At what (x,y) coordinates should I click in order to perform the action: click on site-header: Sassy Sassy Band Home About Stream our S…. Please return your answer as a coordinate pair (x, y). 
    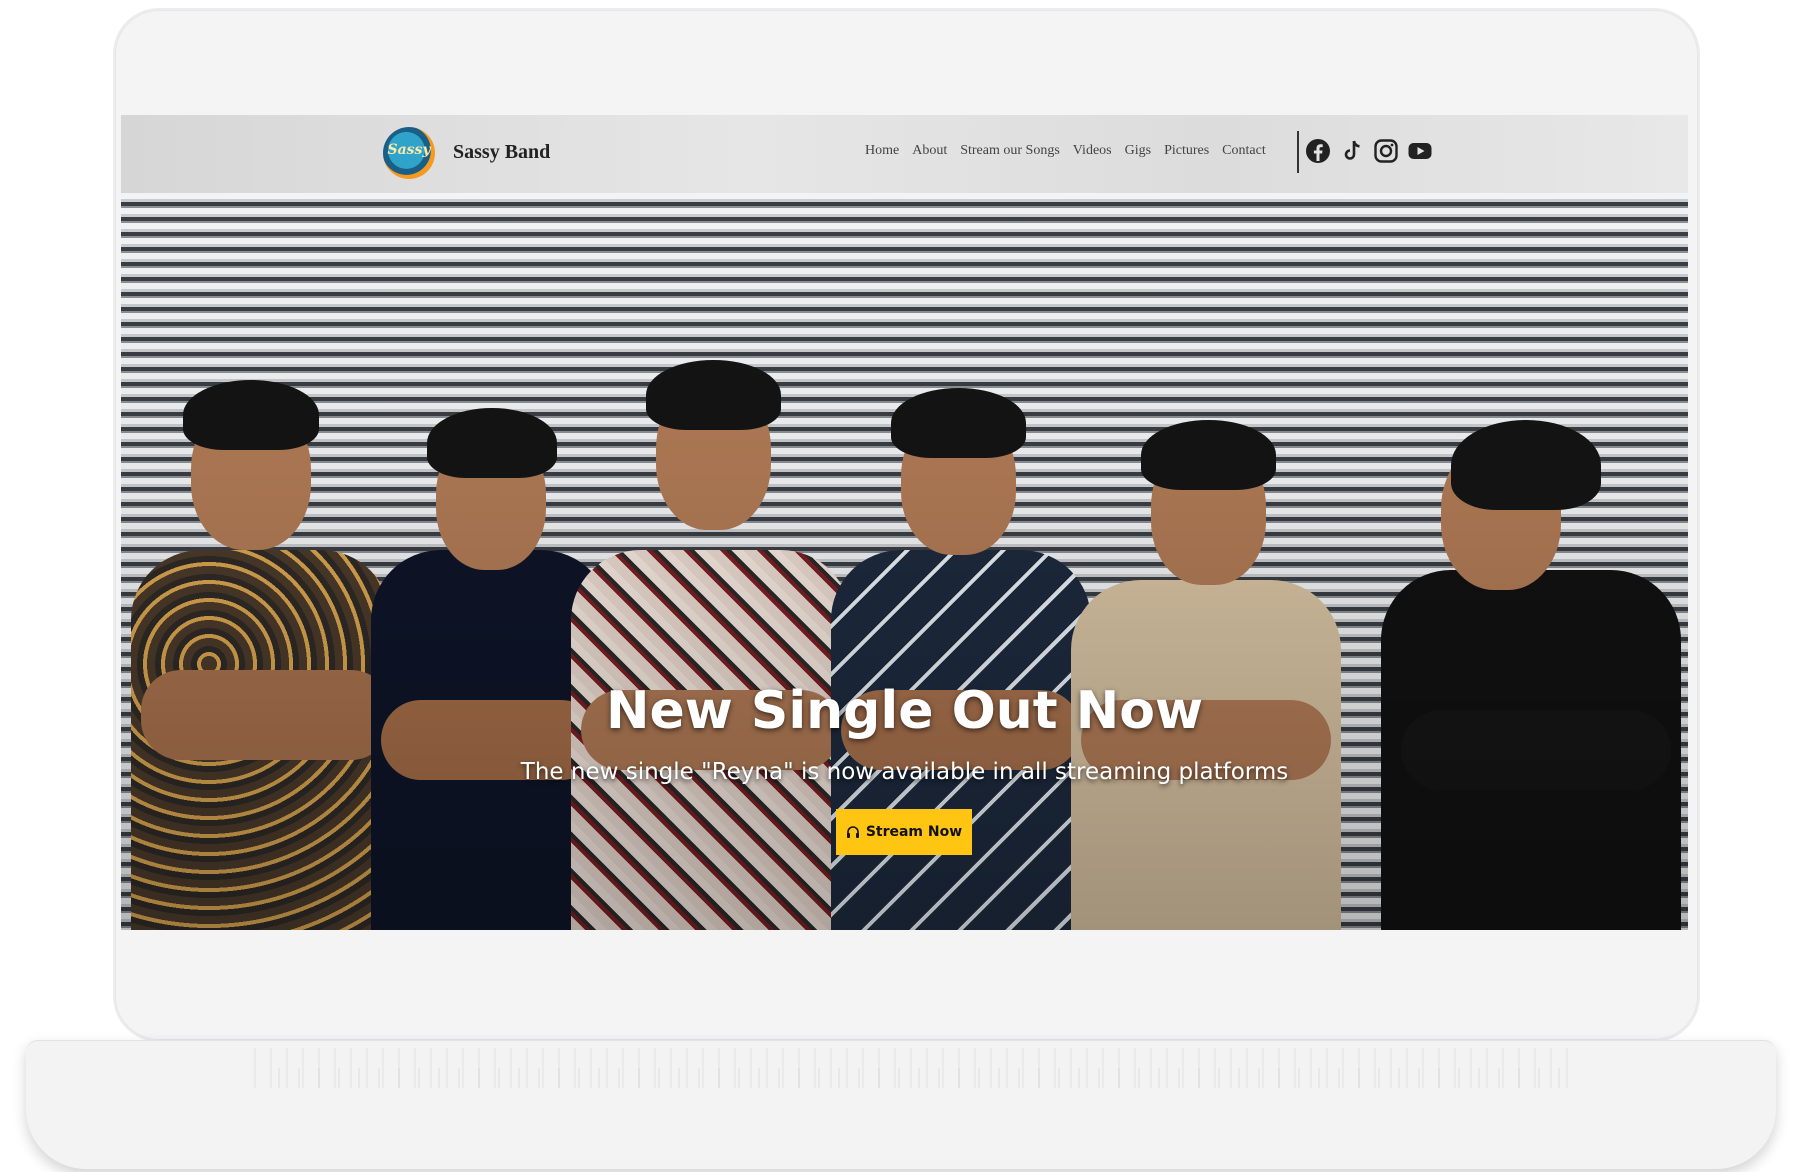
    Looking at the image, I should click on (904, 154).